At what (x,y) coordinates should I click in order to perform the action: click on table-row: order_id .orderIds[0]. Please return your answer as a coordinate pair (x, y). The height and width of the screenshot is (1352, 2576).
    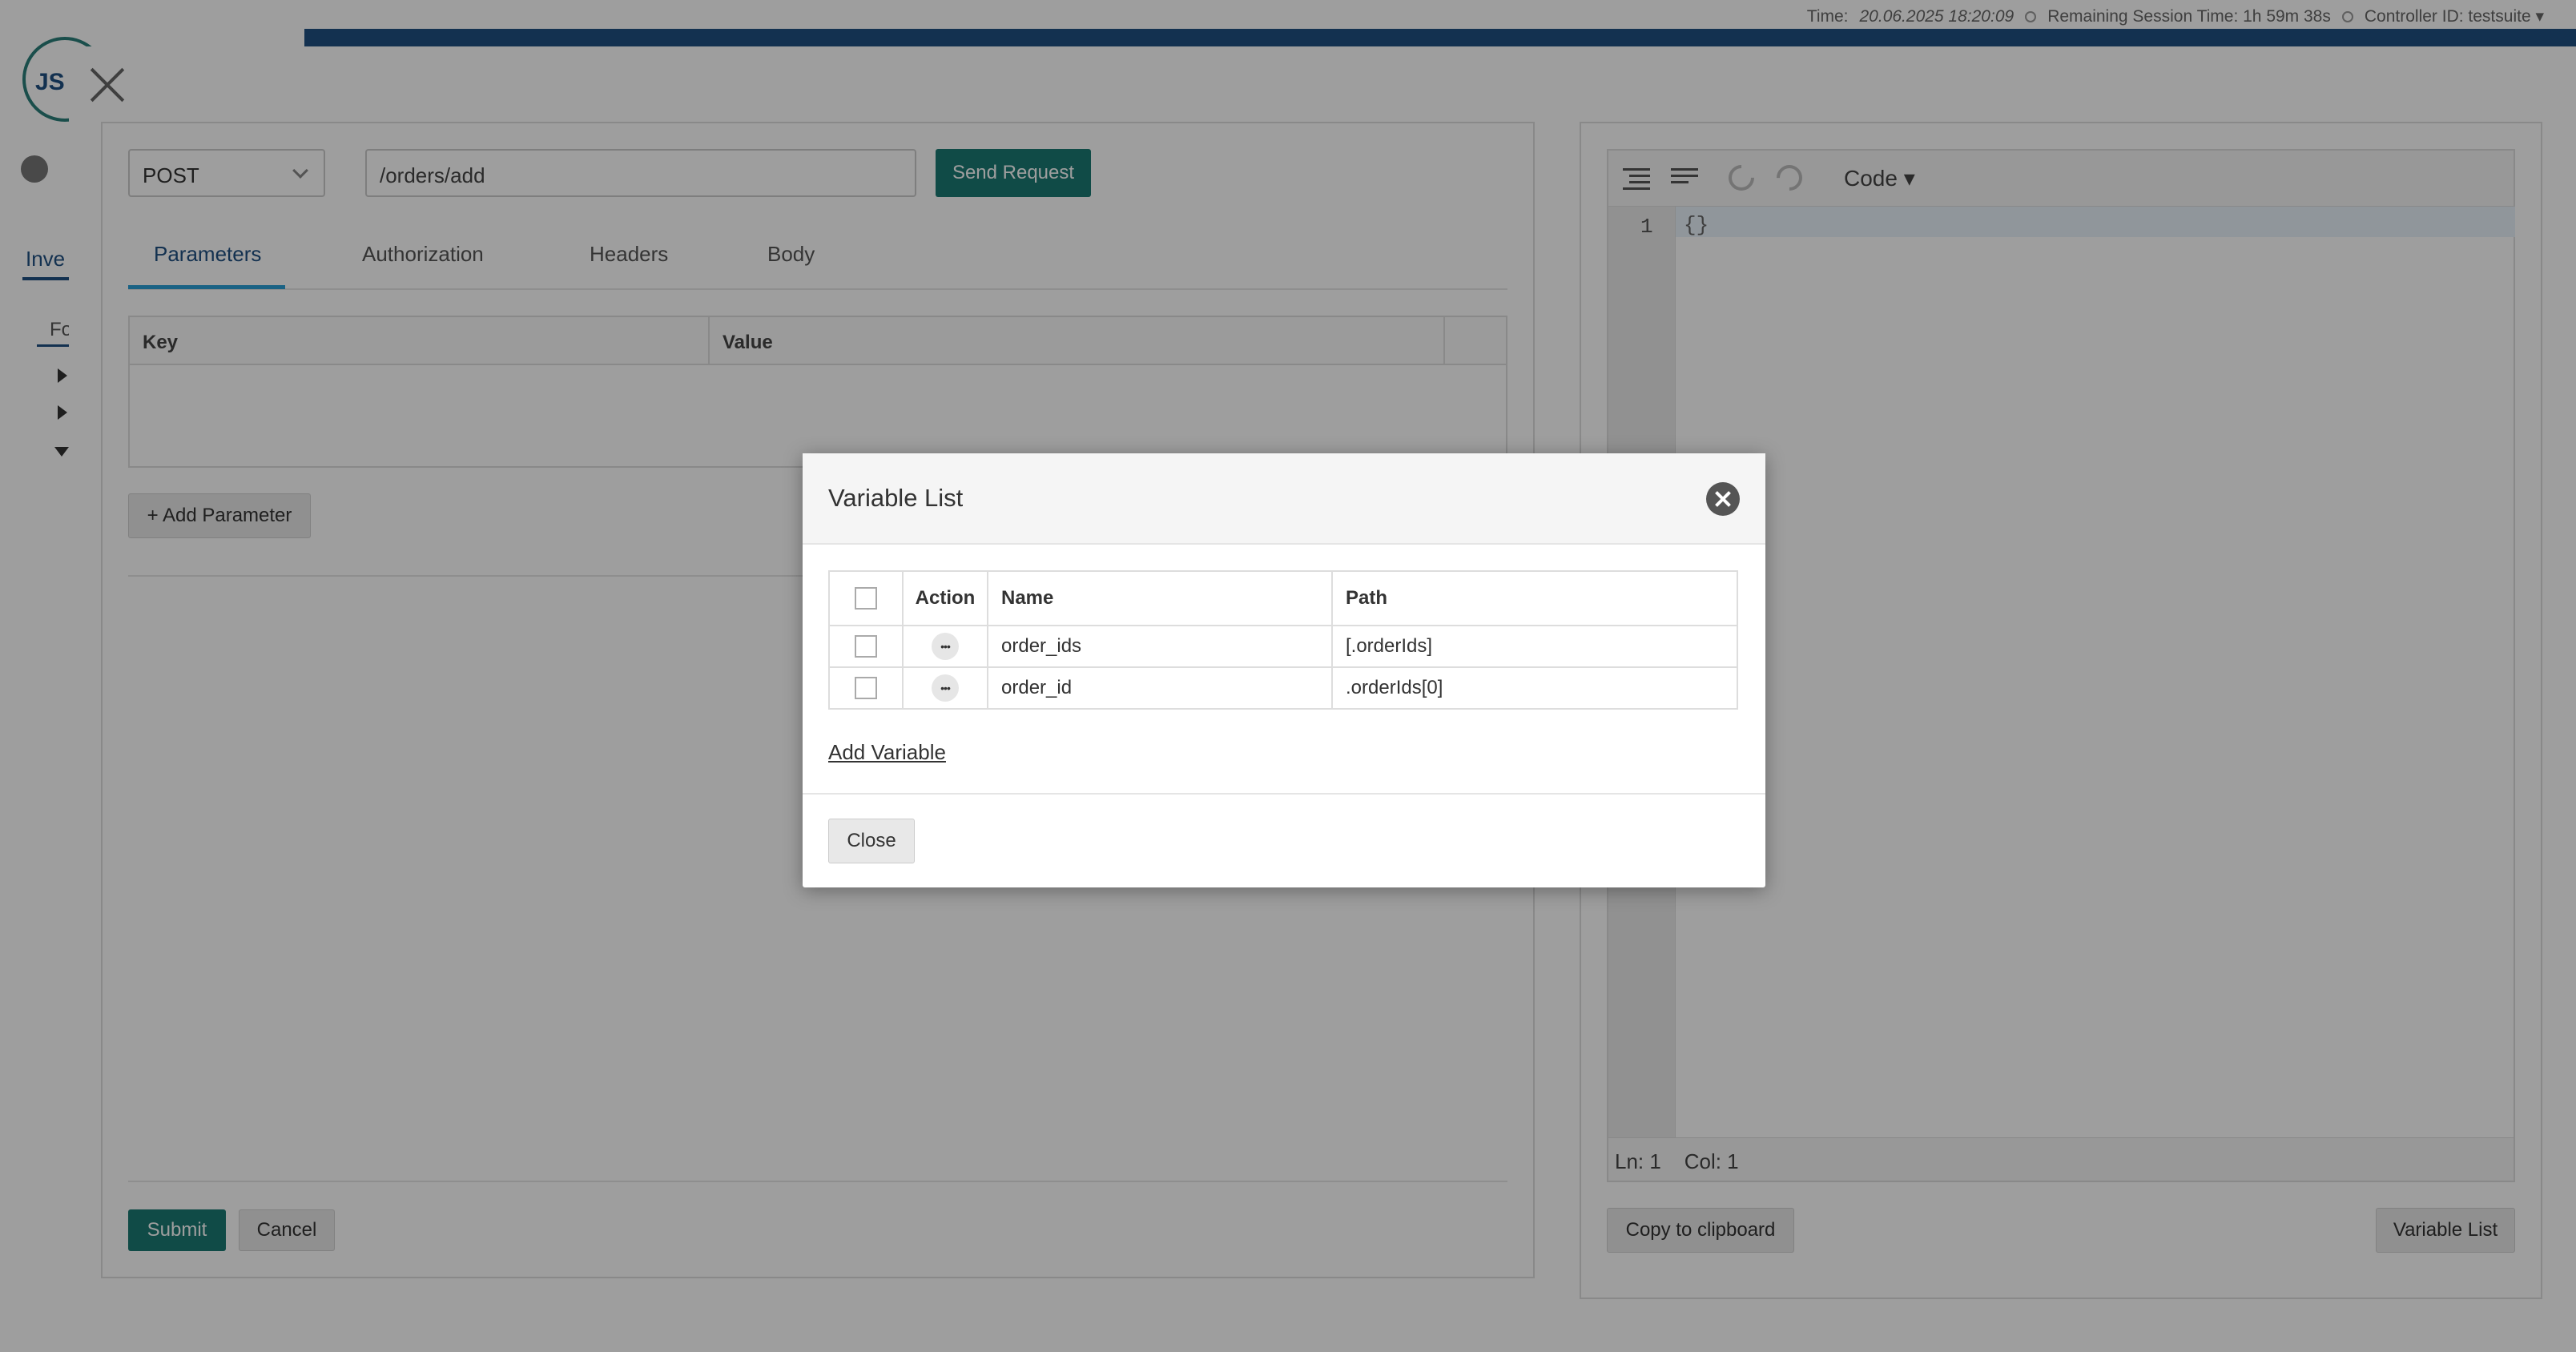
    Looking at the image, I should click on (1283, 688).